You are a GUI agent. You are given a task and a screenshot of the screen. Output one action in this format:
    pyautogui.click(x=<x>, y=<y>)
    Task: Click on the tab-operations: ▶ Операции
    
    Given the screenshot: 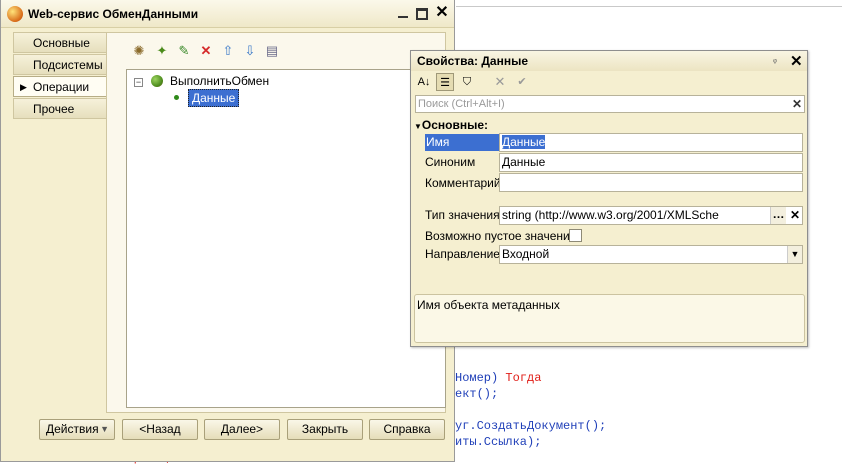 What is the action you would take?
    pyautogui.click(x=60, y=86)
    